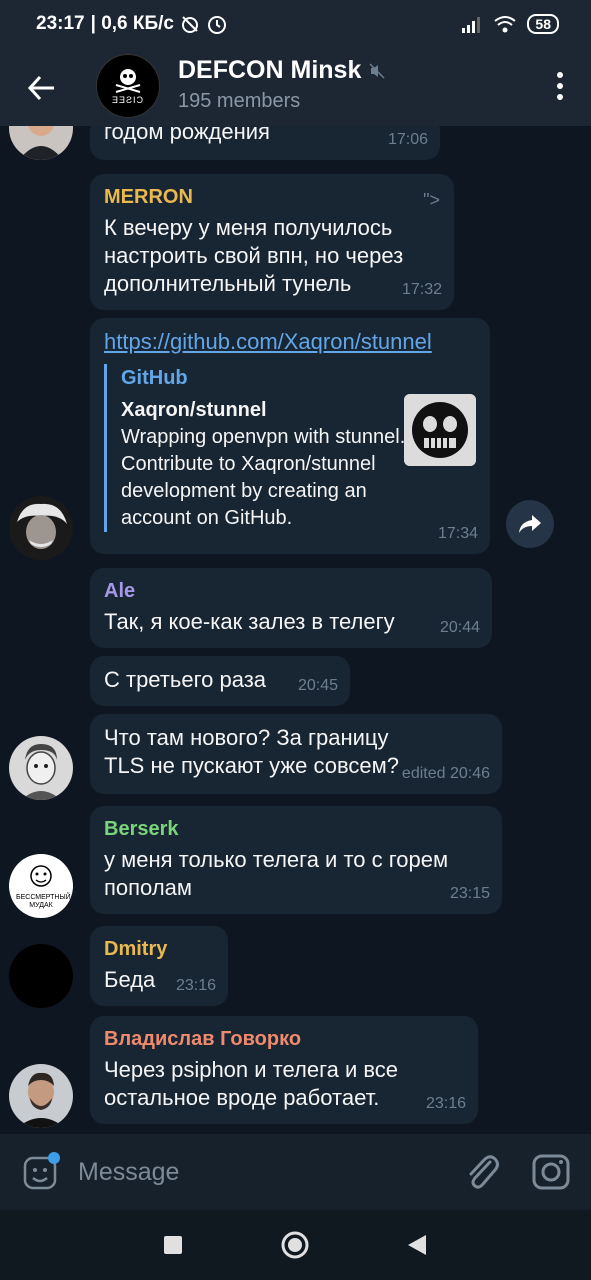 The width and height of the screenshot is (591, 1280). Describe the element at coordinates (132, 23) in the screenshot. I see `network-speed: | 0,6 КБ/с` at that location.